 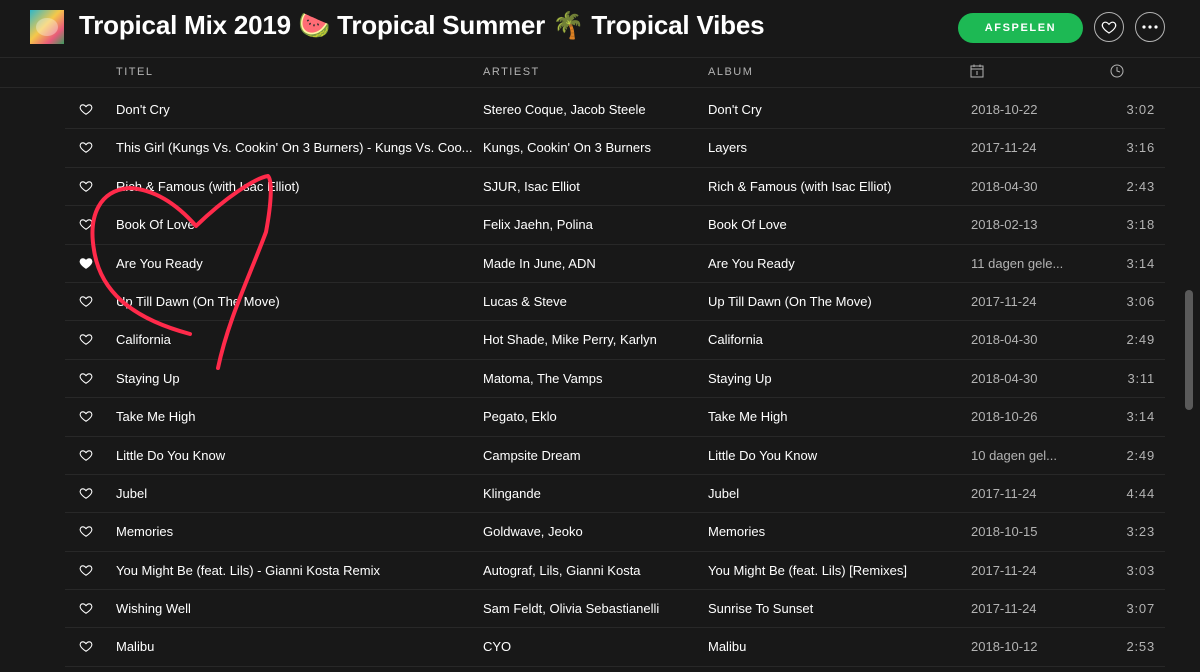 What do you see at coordinates (1150, 27) in the screenshot?
I see `more-options-button` at bounding box center [1150, 27].